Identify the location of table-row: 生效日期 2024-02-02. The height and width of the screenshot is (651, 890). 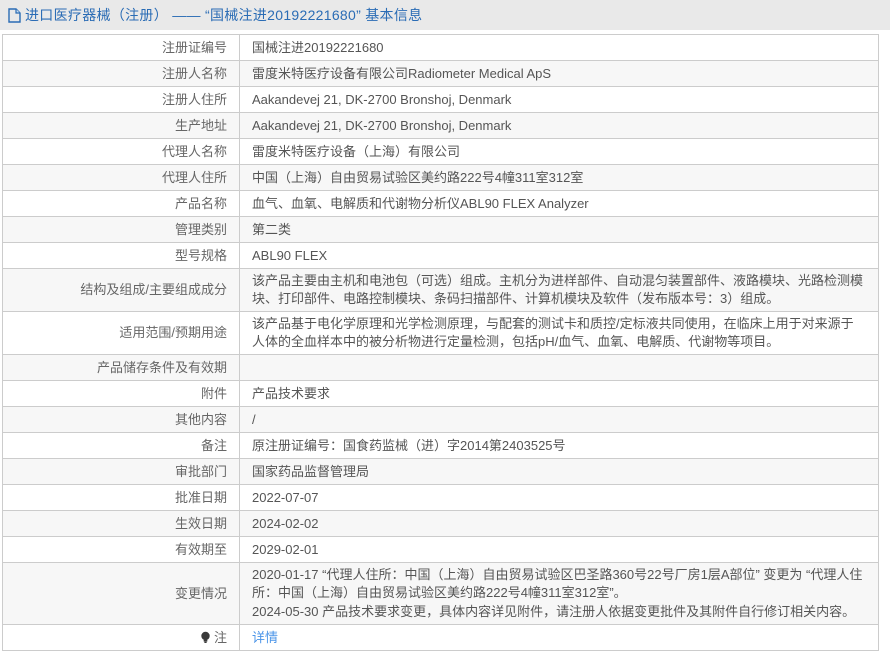
(440, 523).